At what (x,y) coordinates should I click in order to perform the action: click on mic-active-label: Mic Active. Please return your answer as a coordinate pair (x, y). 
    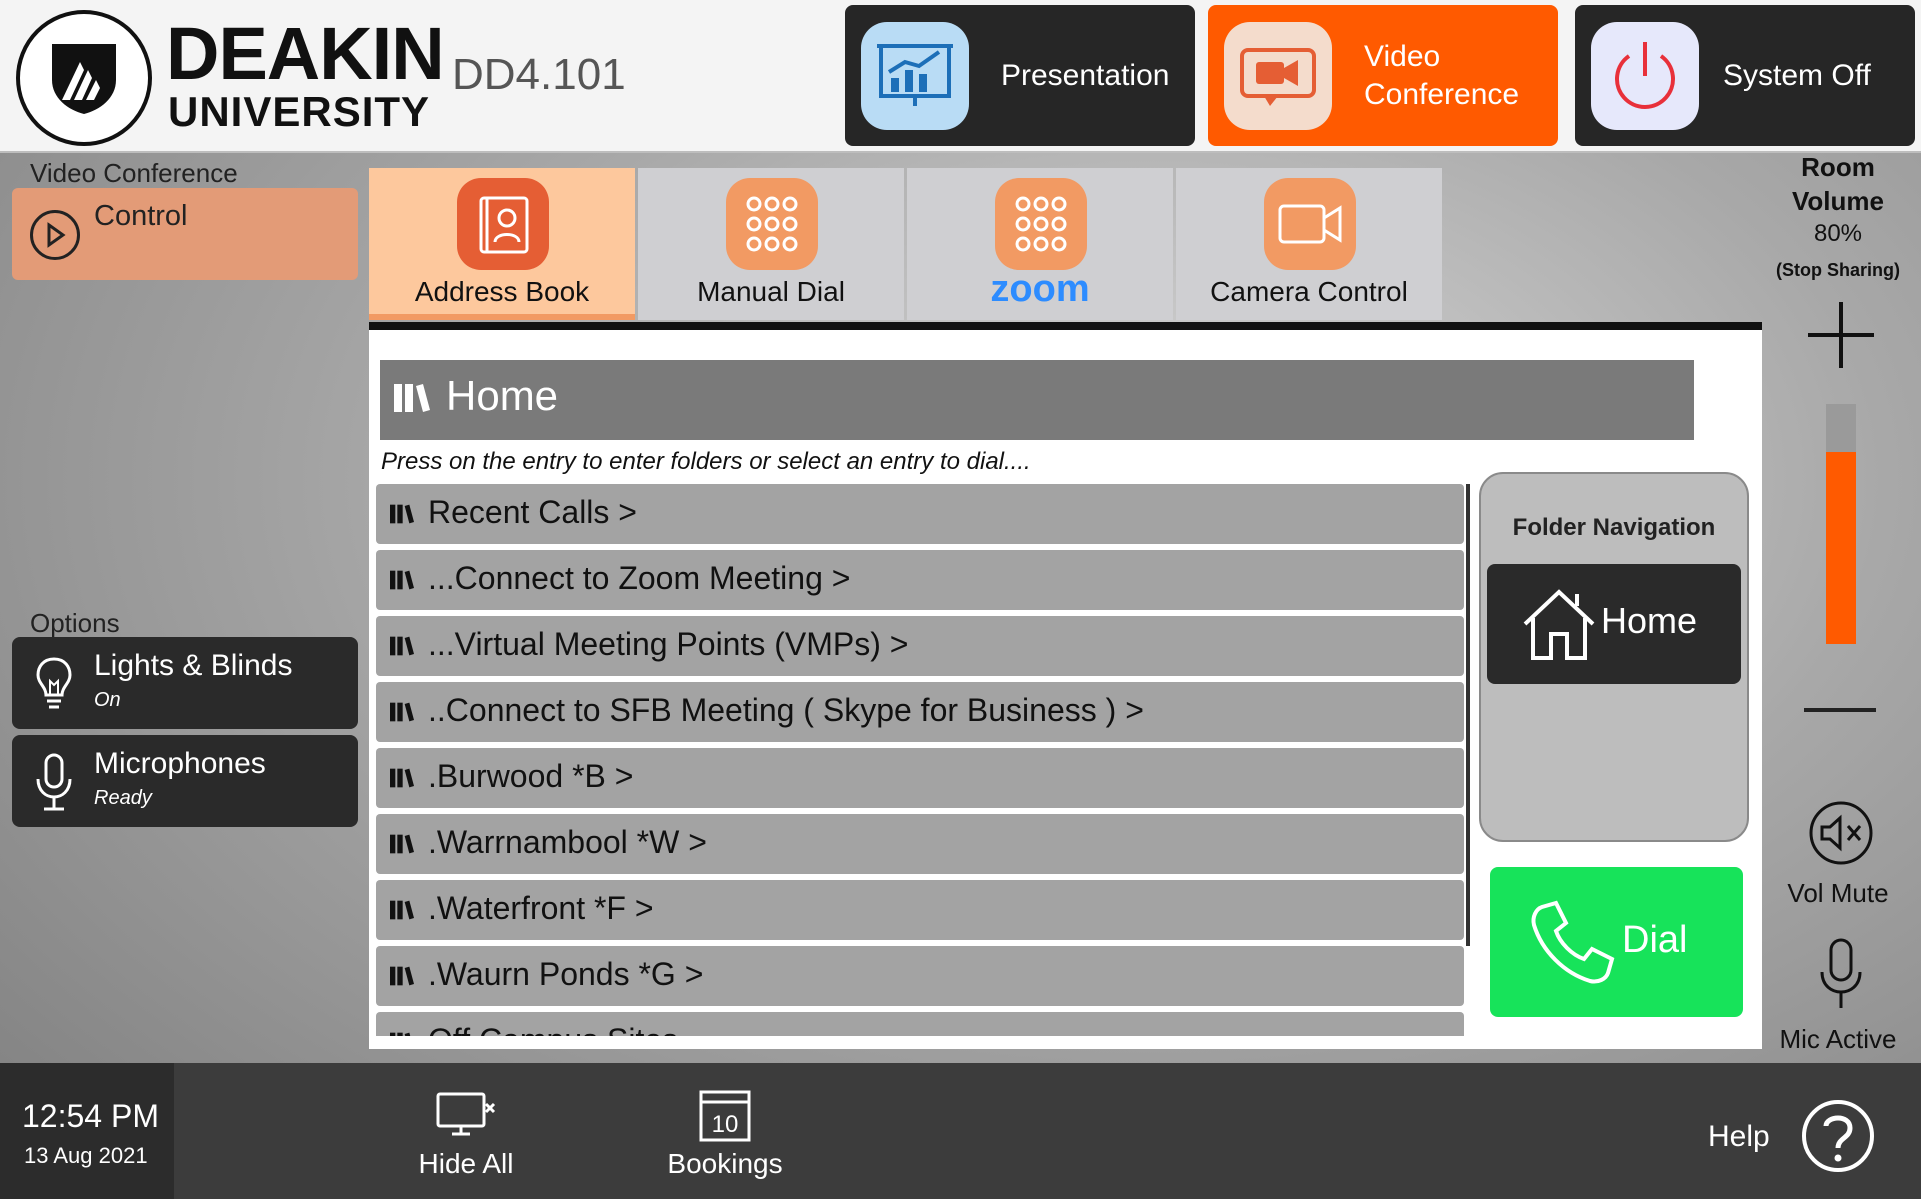
    Looking at the image, I should click on (1838, 1039).